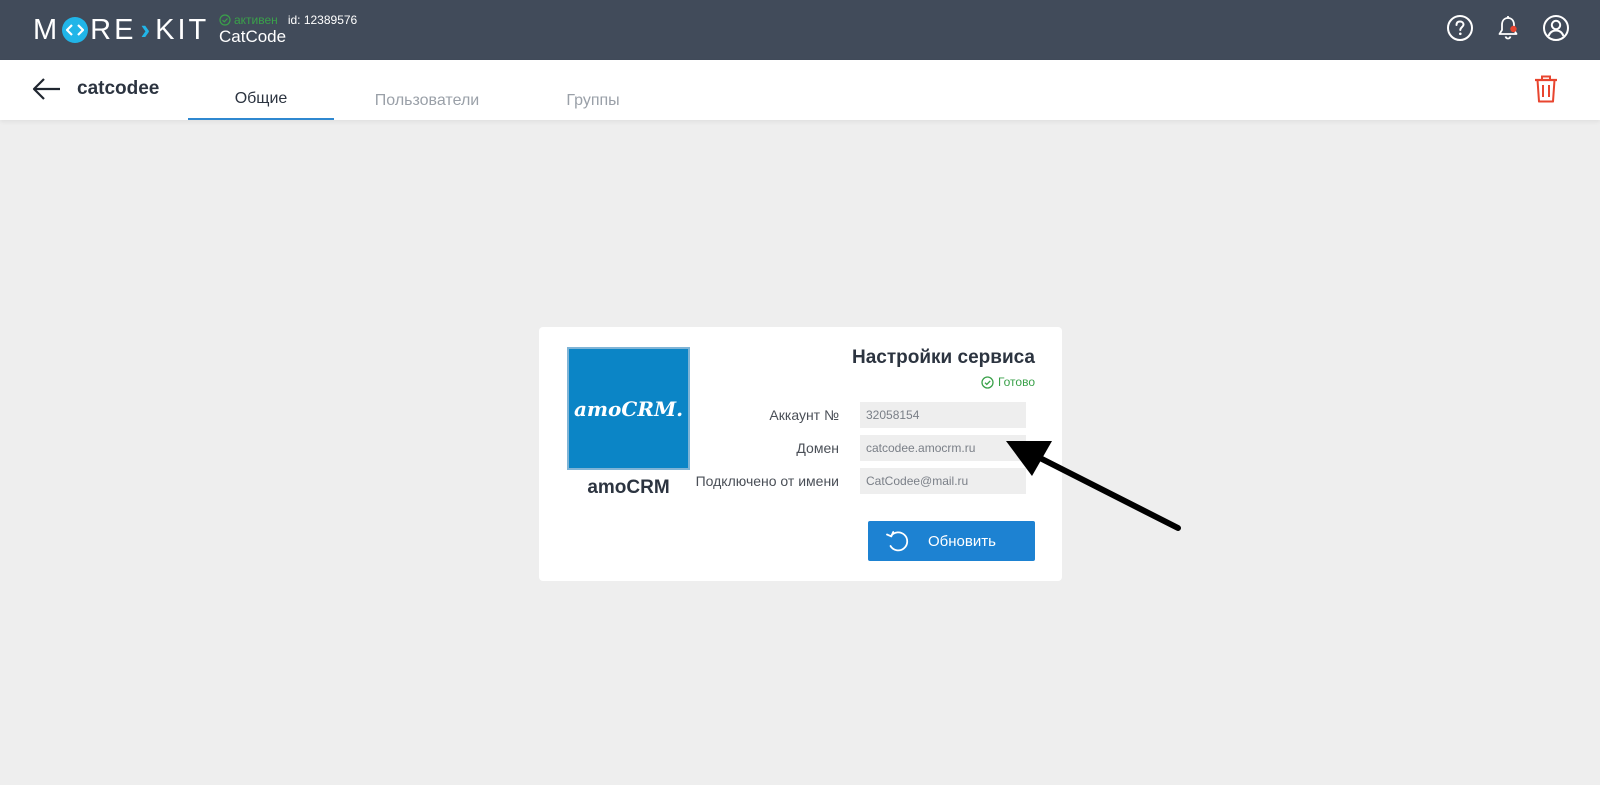  What do you see at coordinates (147, 29) in the screenshot?
I see `logo-chevron-icon: ›` at bounding box center [147, 29].